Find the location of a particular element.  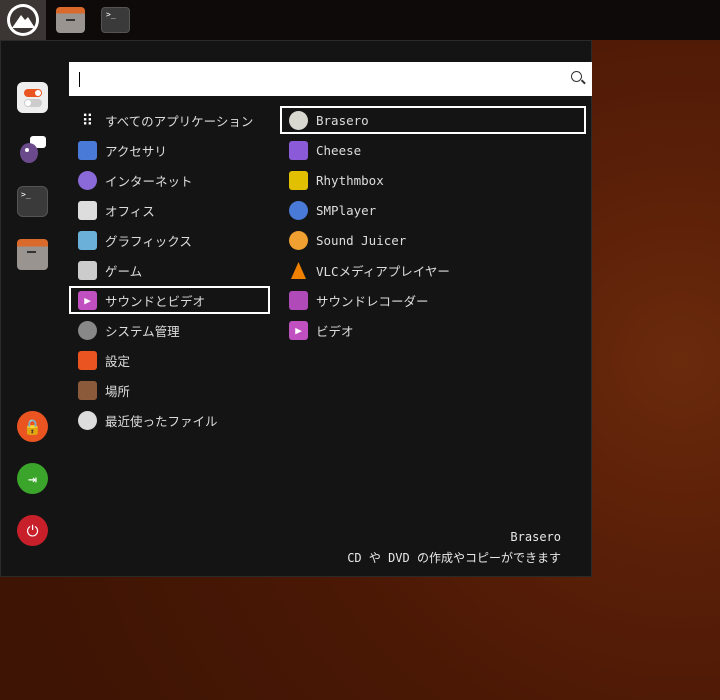

search-icon is located at coordinates (576, 76).